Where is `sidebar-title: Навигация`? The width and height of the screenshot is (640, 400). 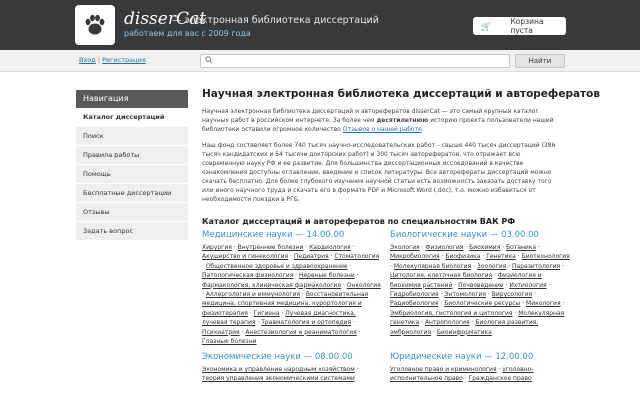 sidebar-title: Навигация is located at coordinates (132, 99).